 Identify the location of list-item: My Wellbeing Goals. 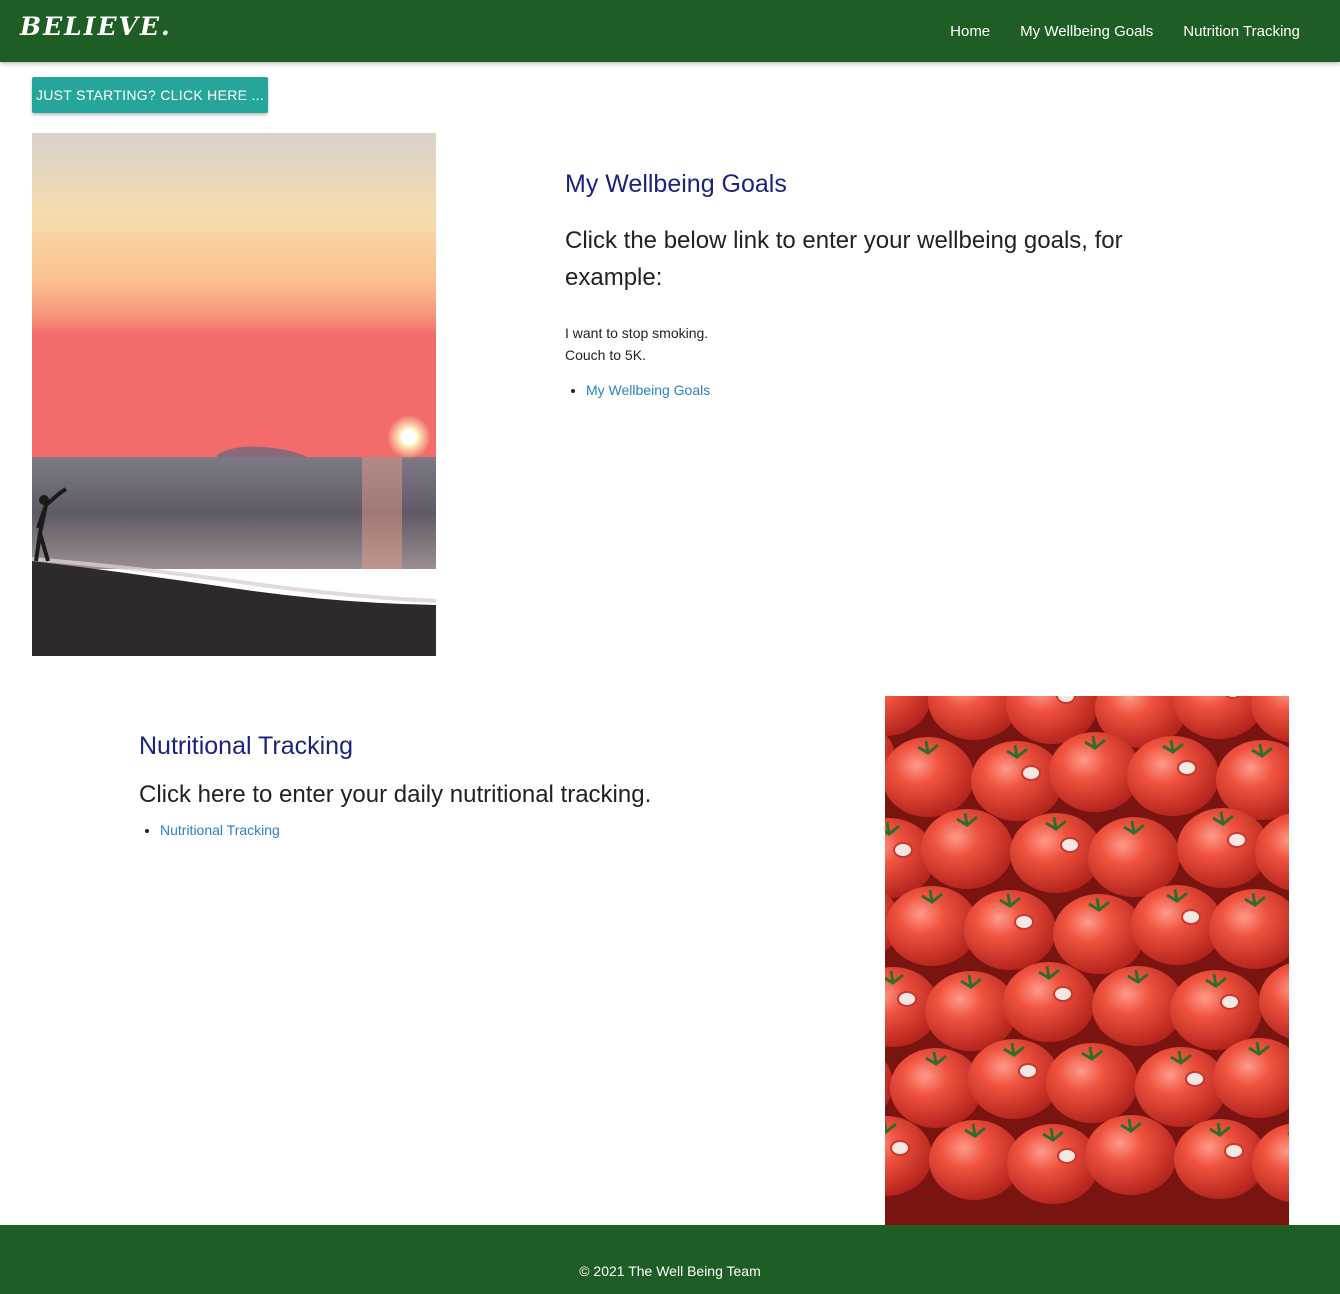
(895, 390).